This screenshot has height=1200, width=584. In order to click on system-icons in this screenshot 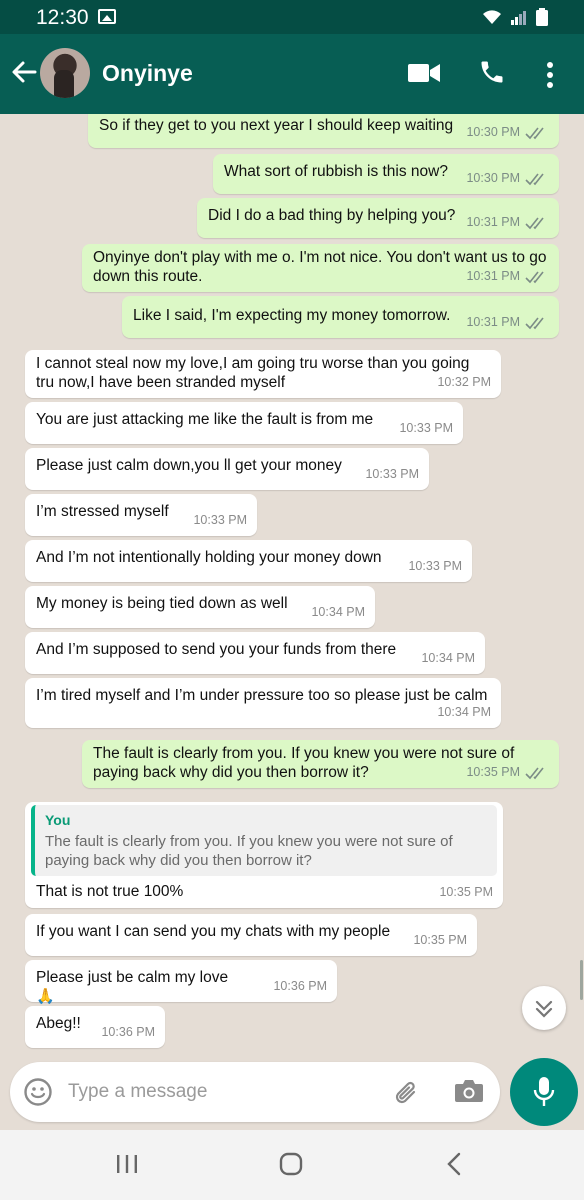, I will do `click(515, 17)`.